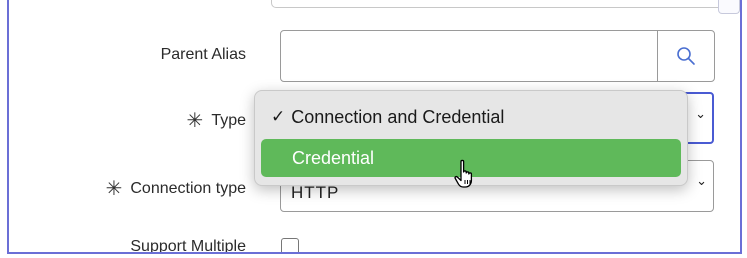  I want to click on search-icon, so click(686, 56).